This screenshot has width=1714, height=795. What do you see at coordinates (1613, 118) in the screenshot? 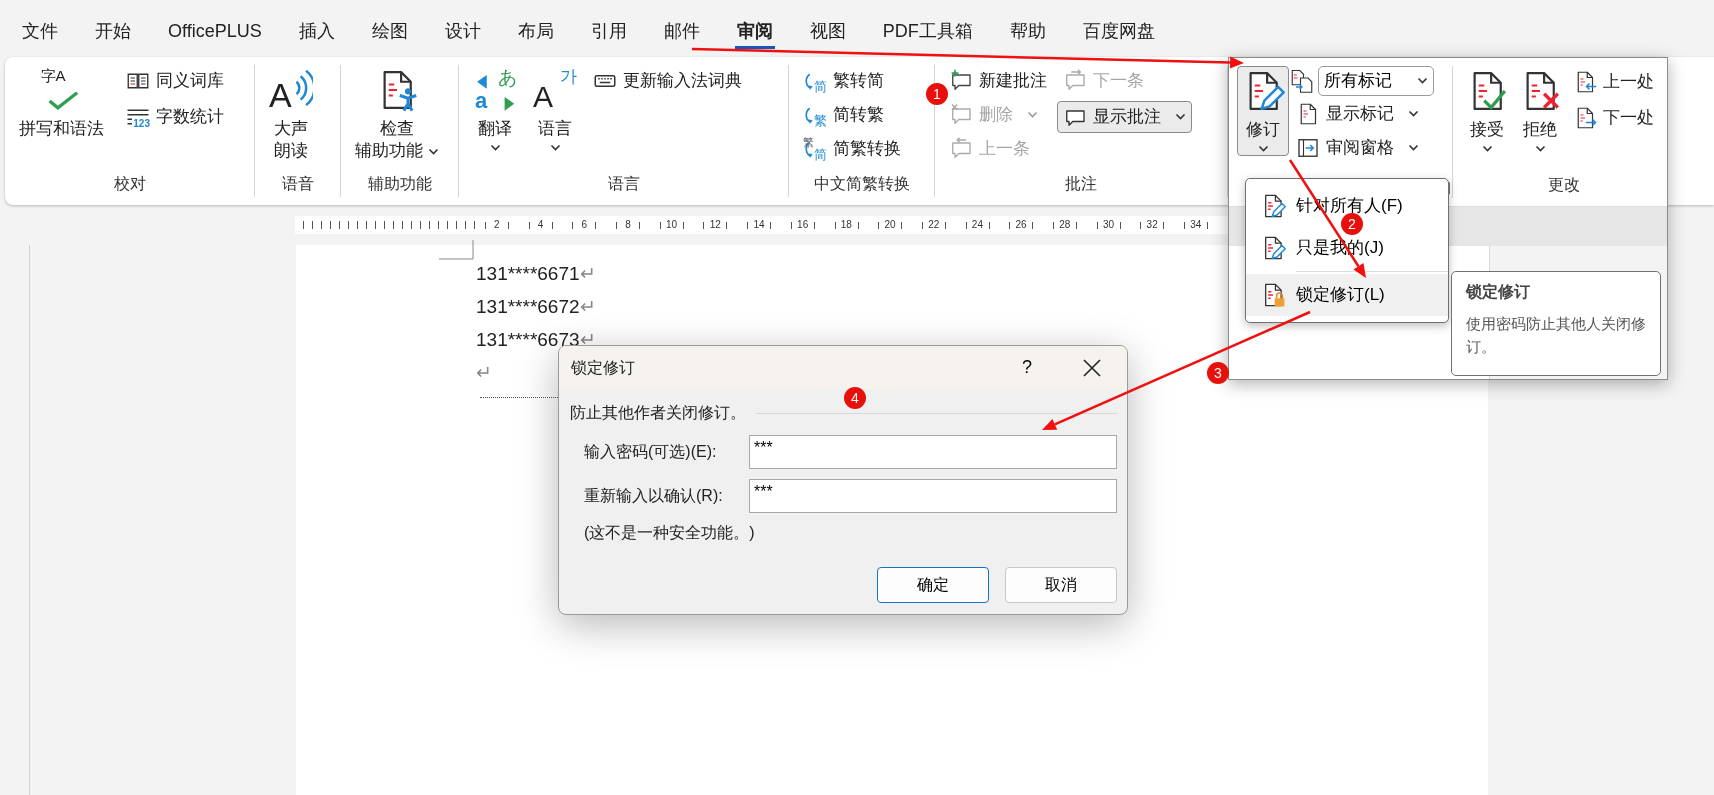
I see `ribbon-button: 下一处` at bounding box center [1613, 118].